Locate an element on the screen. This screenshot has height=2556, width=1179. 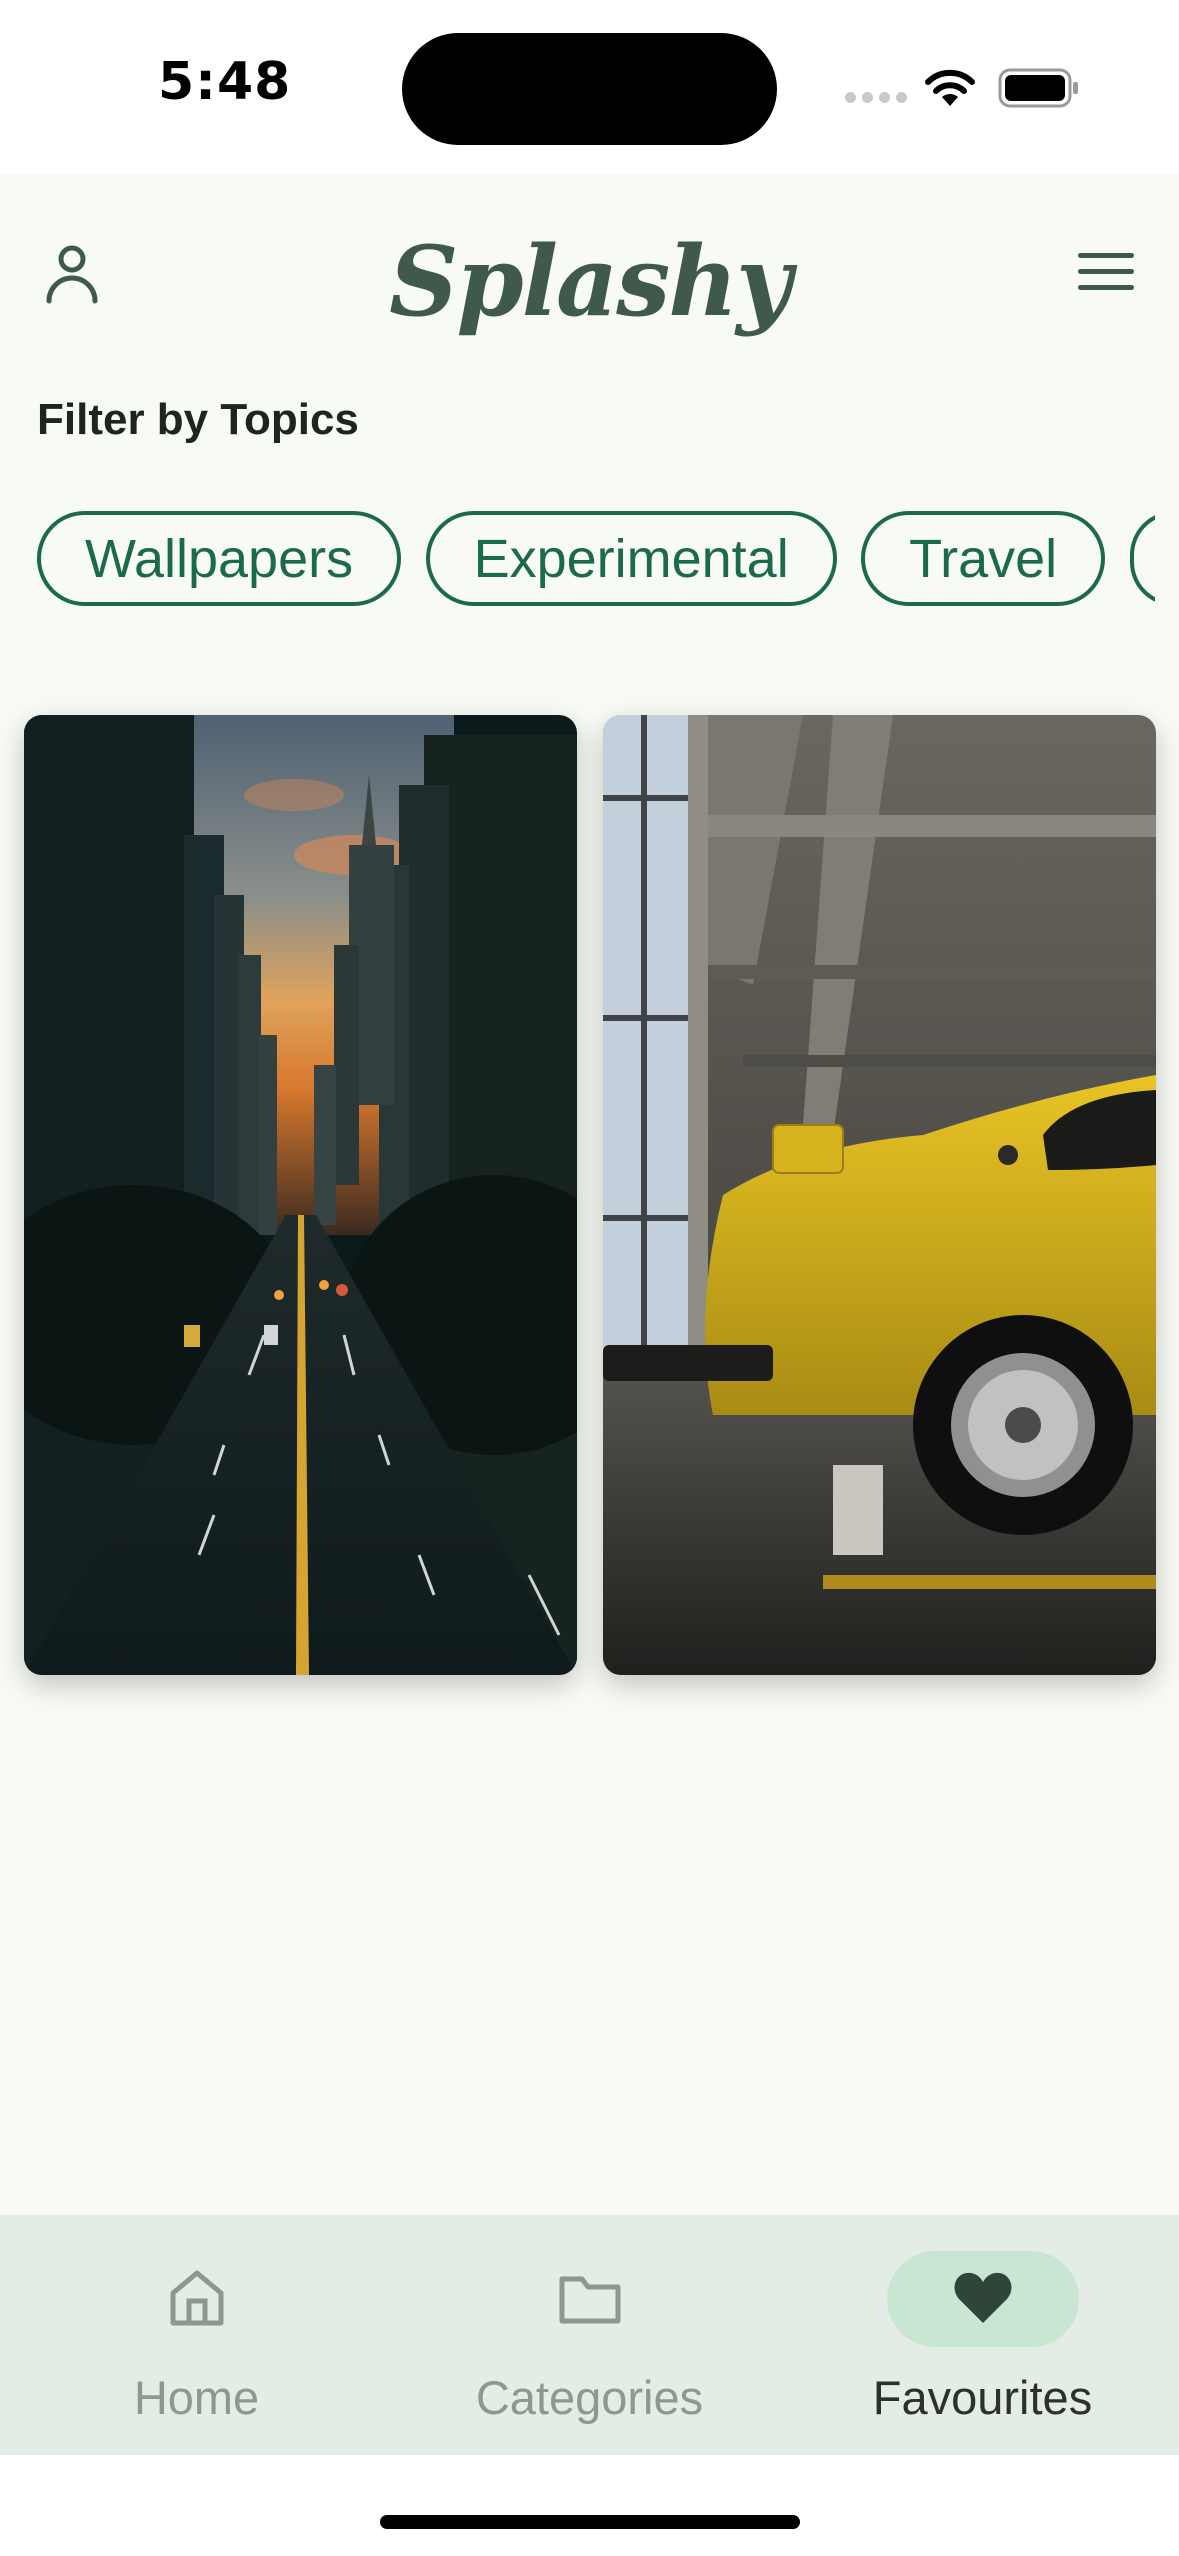
folder-icon is located at coordinates (589, 2300).